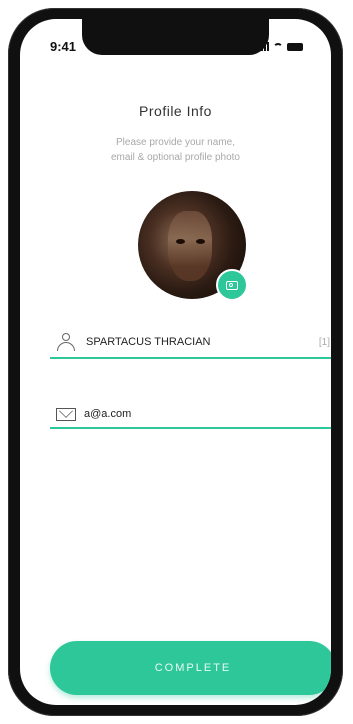 Image resolution: width=353 pixels, height=724 pixels. I want to click on notch, so click(175, 37).